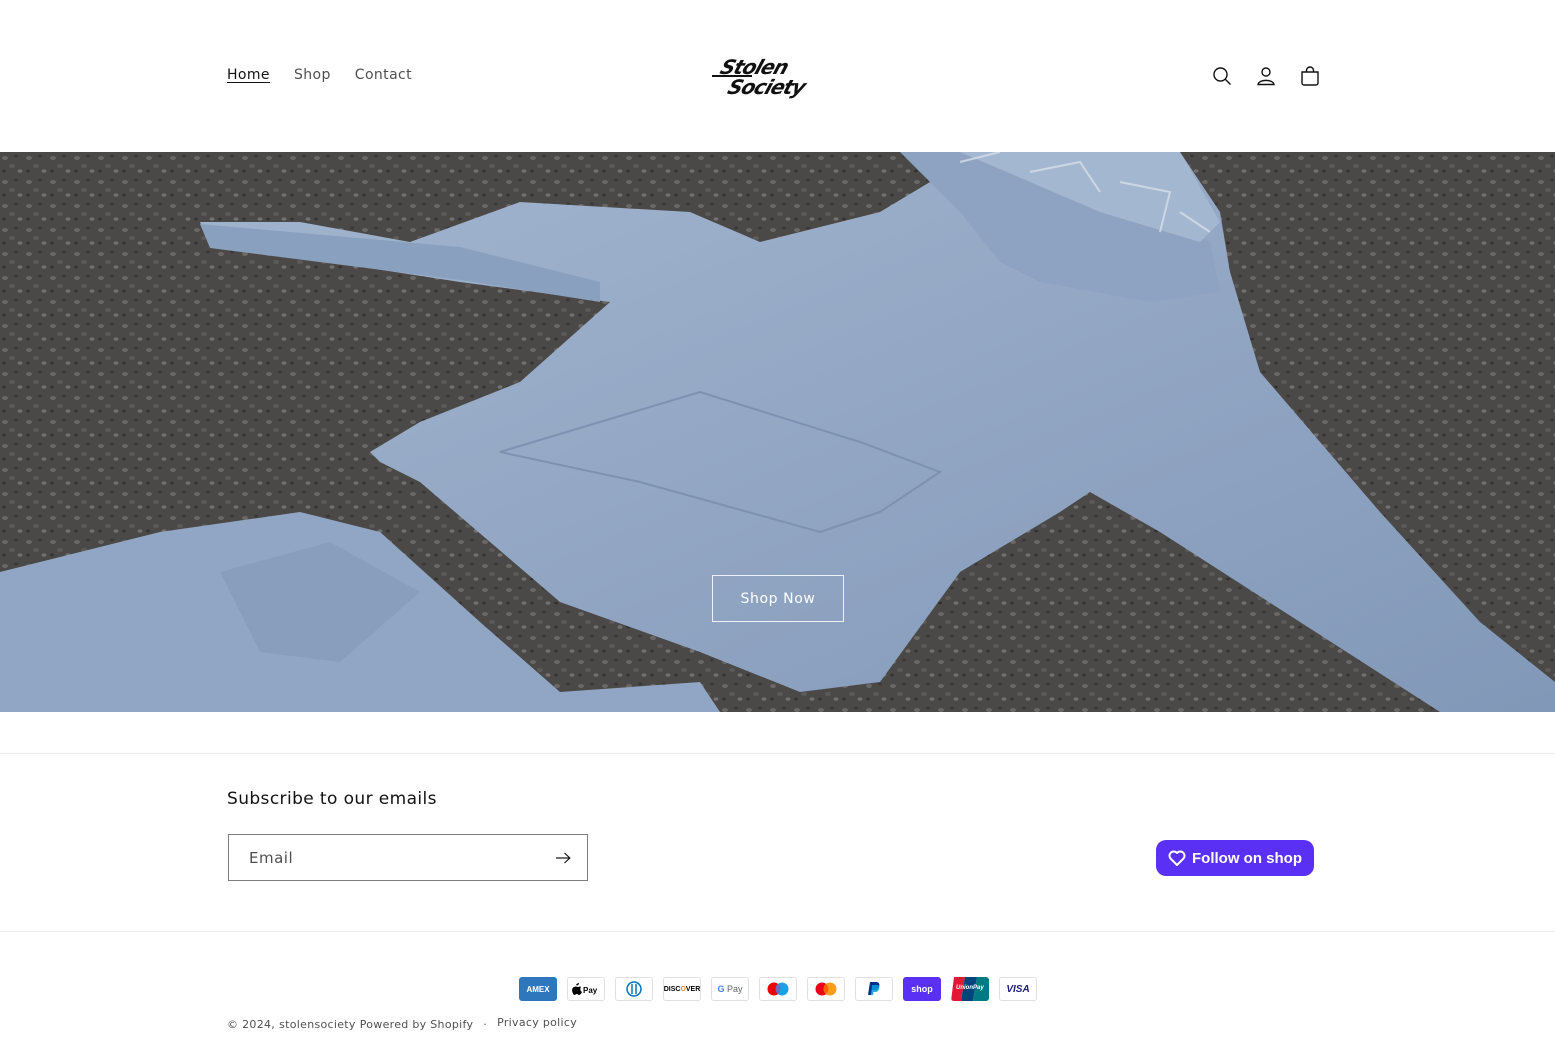 The height and width of the screenshot is (1061, 1555). I want to click on logo-graphic: Stolen Society, so click(761, 77).